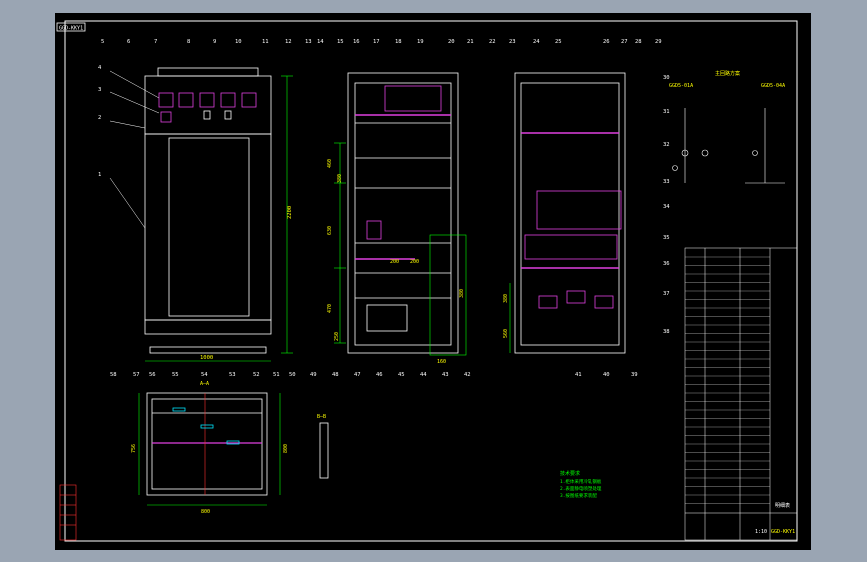 The height and width of the screenshot is (562, 867). What do you see at coordinates (356, 42) in the screenshot?
I see `callout-16: 16` at bounding box center [356, 42].